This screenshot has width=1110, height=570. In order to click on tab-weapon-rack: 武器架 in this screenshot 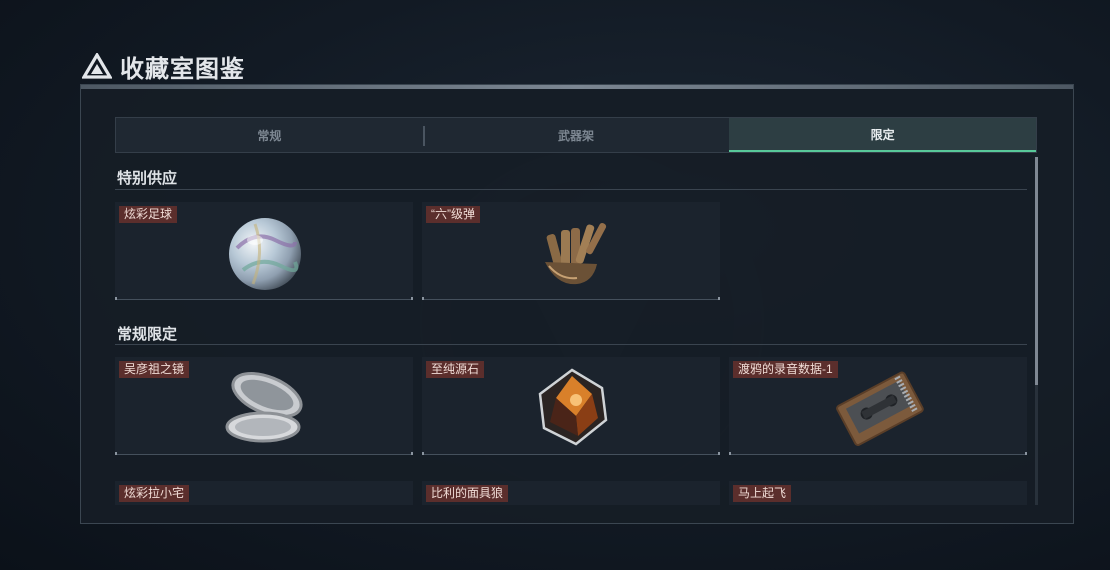, I will do `click(576, 135)`.